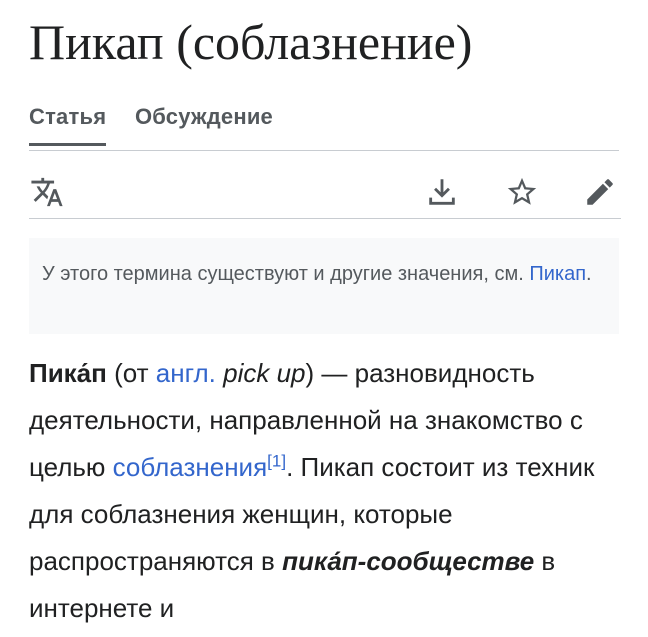 This screenshot has width=648, height=637. What do you see at coordinates (251, 42) in the screenshot?
I see `page-title: Пикап (соблазнение)` at bounding box center [251, 42].